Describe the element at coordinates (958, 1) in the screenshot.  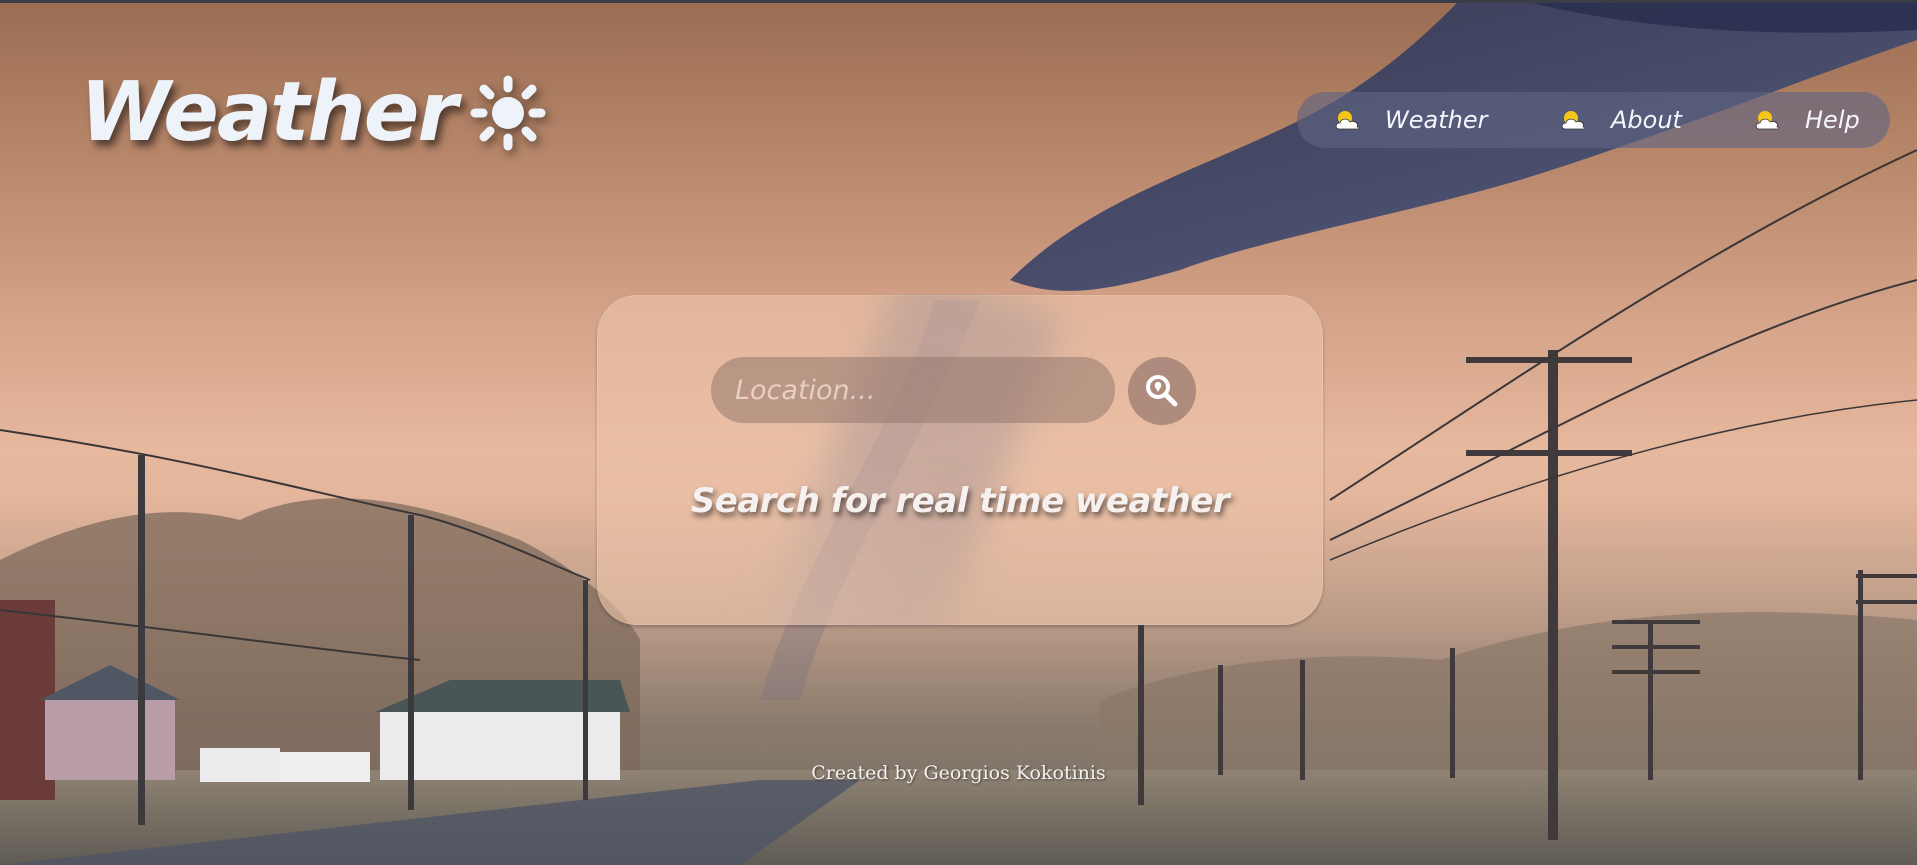
I see `top-border` at that location.